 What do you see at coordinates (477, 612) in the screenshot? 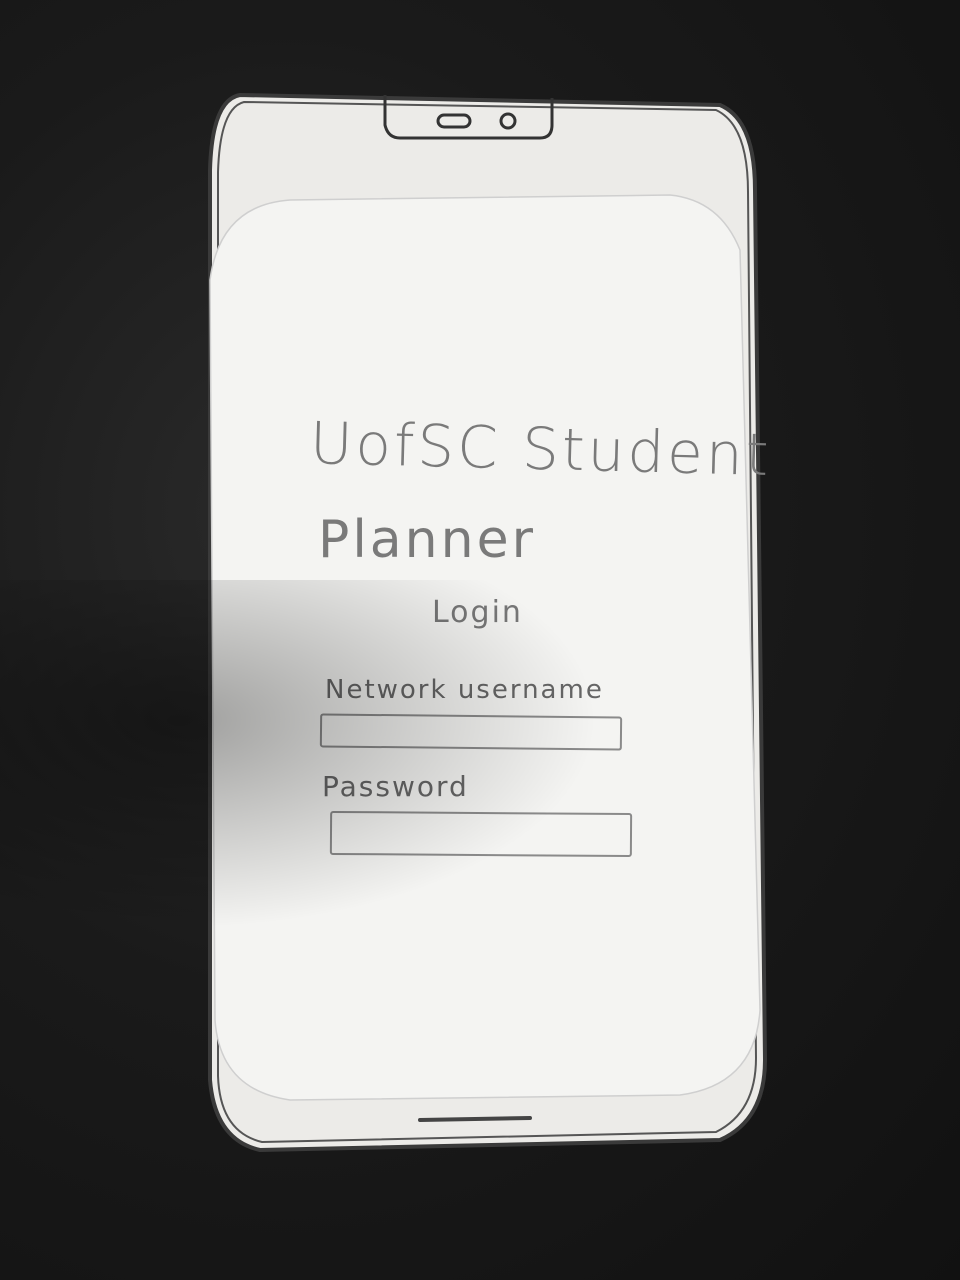
I see `login-heading: Login` at bounding box center [477, 612].